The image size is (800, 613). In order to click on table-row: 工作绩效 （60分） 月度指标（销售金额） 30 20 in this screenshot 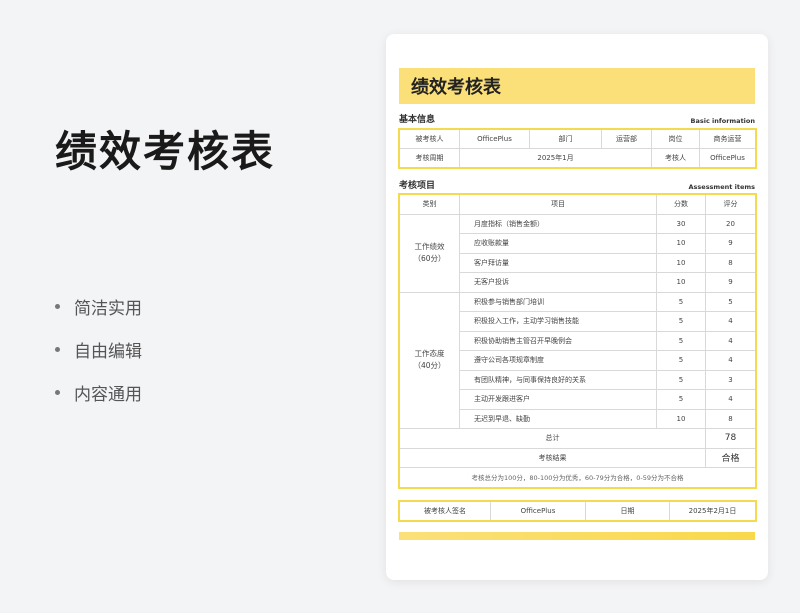, I will do `click(577, 253)`.